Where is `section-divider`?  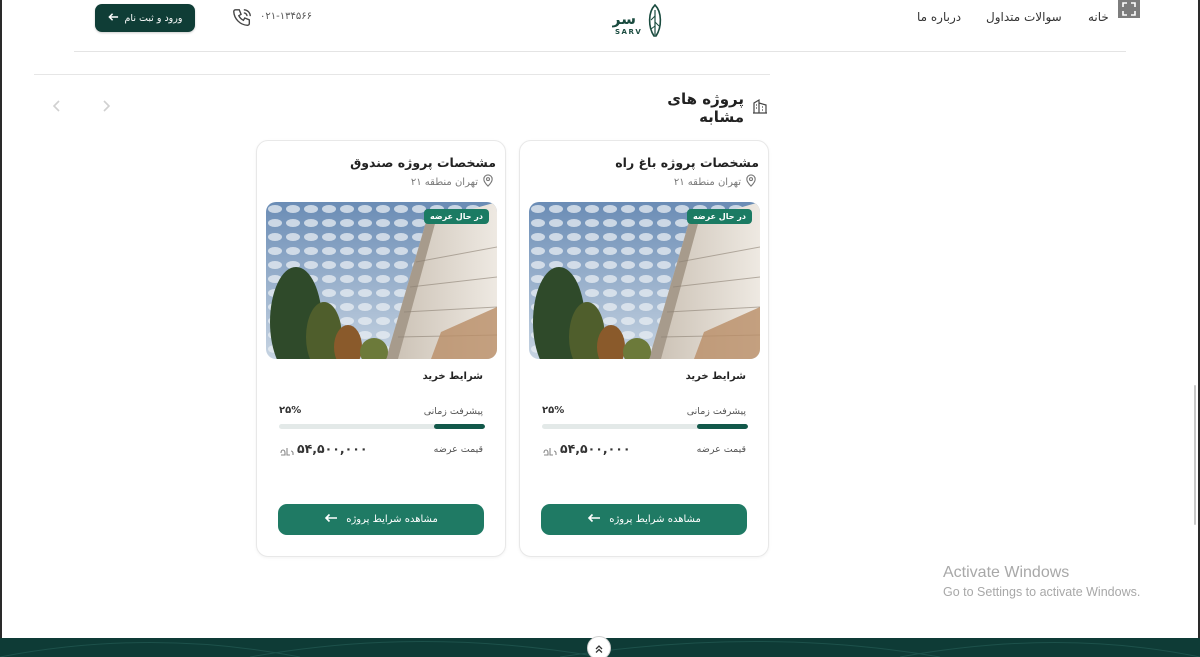
section-divider is located at coordinates (402, 74).